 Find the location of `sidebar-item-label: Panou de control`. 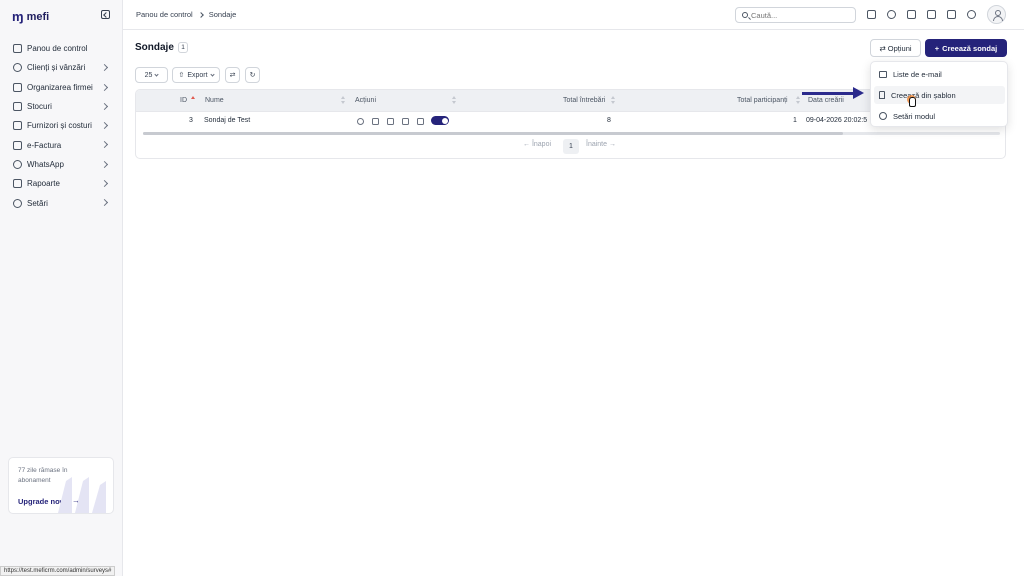

sidebar-item-label: Panou de control is located at coordinates (57, 49).